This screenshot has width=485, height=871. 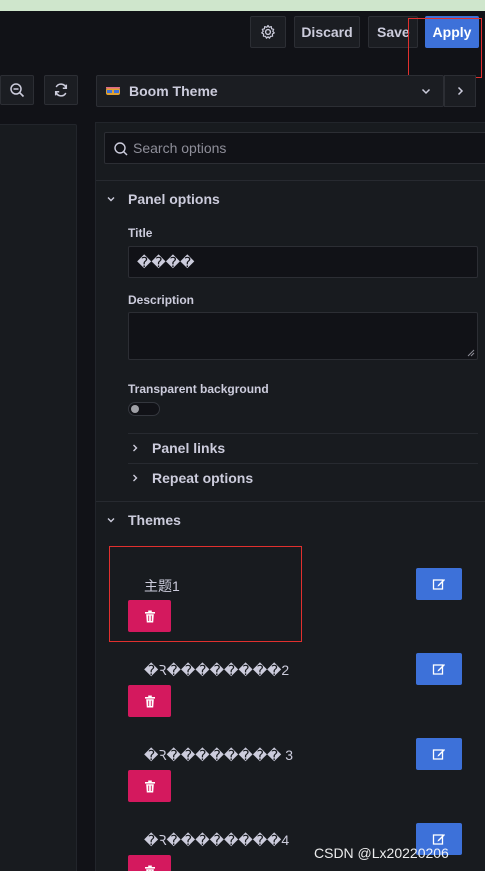 What do you see at coordinates (203, 478) in the screenshot?
I see `repeat-options-label: Repeat options` at bounding box center [203, 478].